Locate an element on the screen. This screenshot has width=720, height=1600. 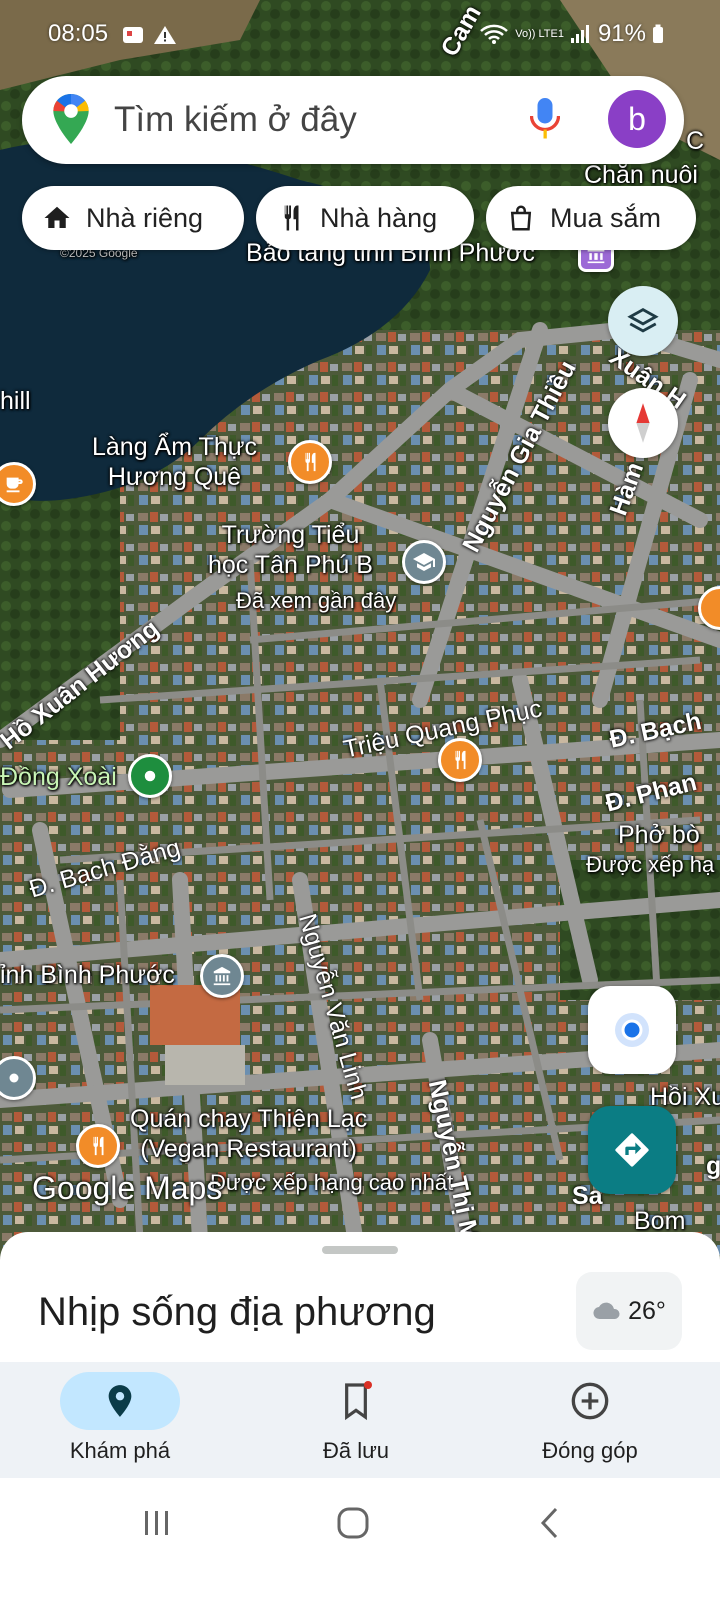
nav-saved: Đã lưu is located at coordinates (356, 1420).